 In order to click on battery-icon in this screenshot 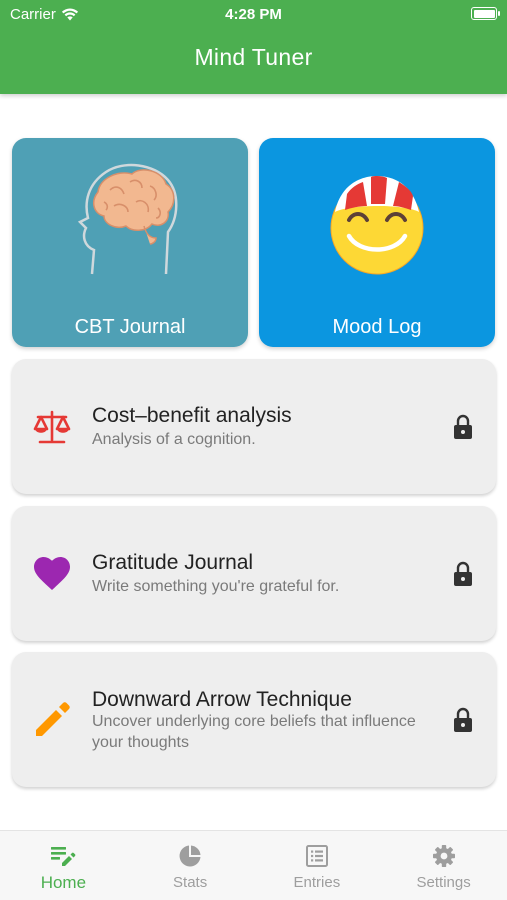, I will do `click(485, 13)`.